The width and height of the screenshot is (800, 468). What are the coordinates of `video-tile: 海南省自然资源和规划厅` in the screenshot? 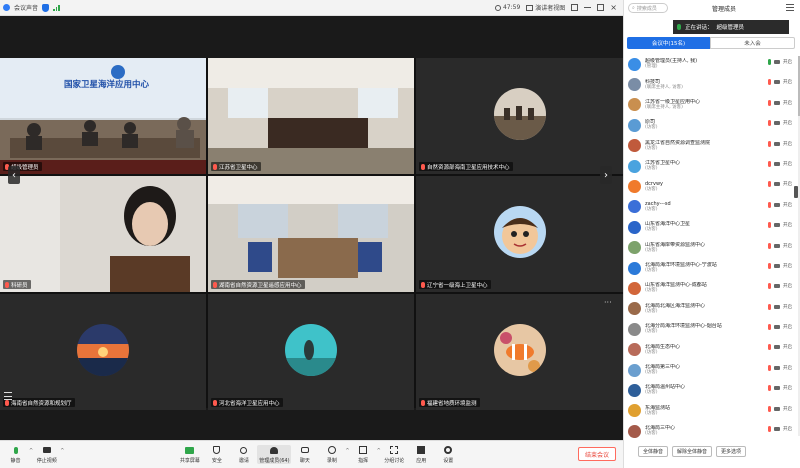 It's located at (103, 352).